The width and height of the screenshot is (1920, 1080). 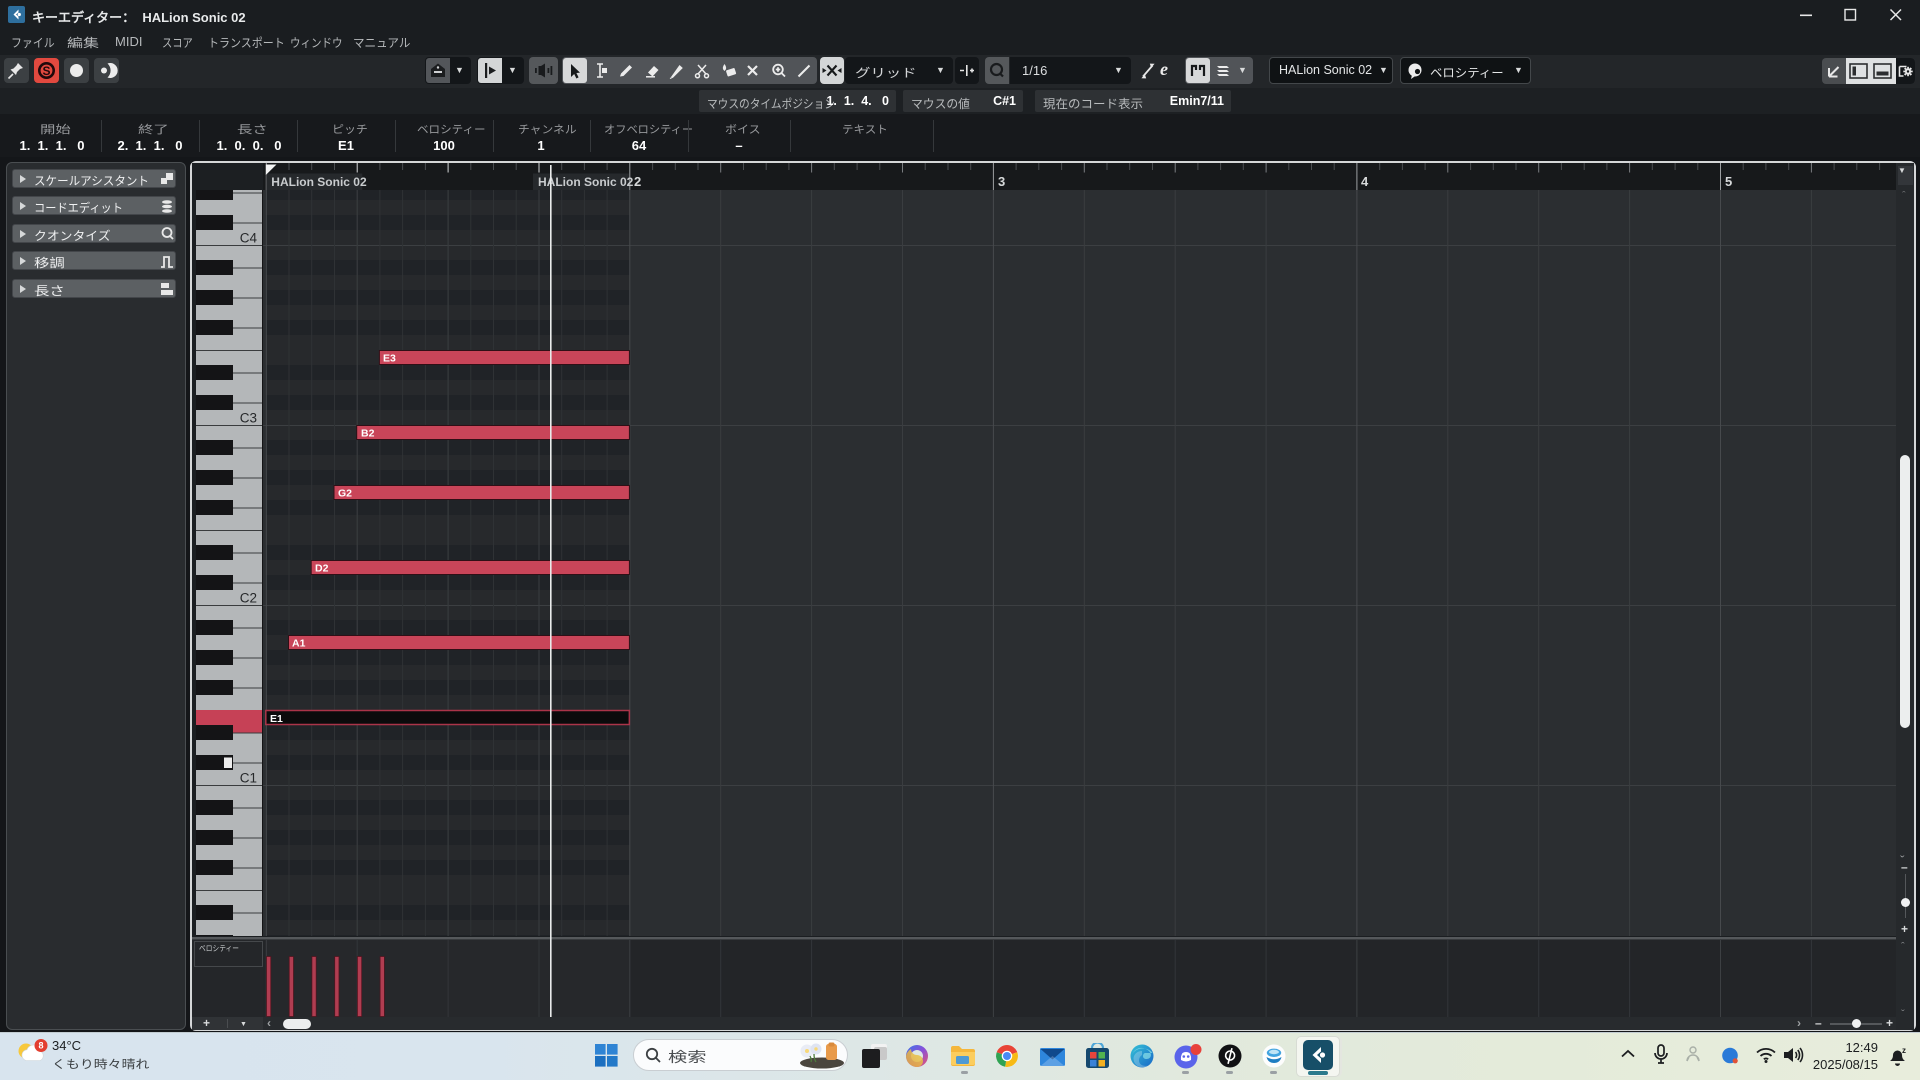 What do you see at coordinates (637, 181) in the screenshot?
I see `svg-text: 2` at bounding box center [637, 181].